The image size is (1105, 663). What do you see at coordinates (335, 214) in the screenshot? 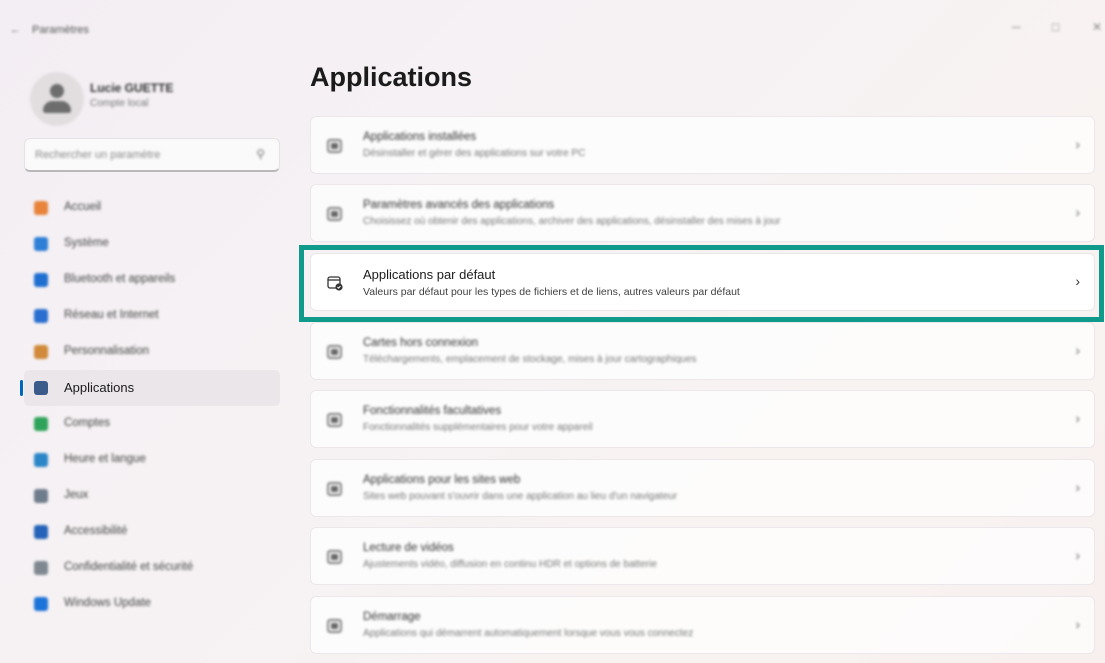
I see `advanced-apps-icon` at bounding box center [335, 214].